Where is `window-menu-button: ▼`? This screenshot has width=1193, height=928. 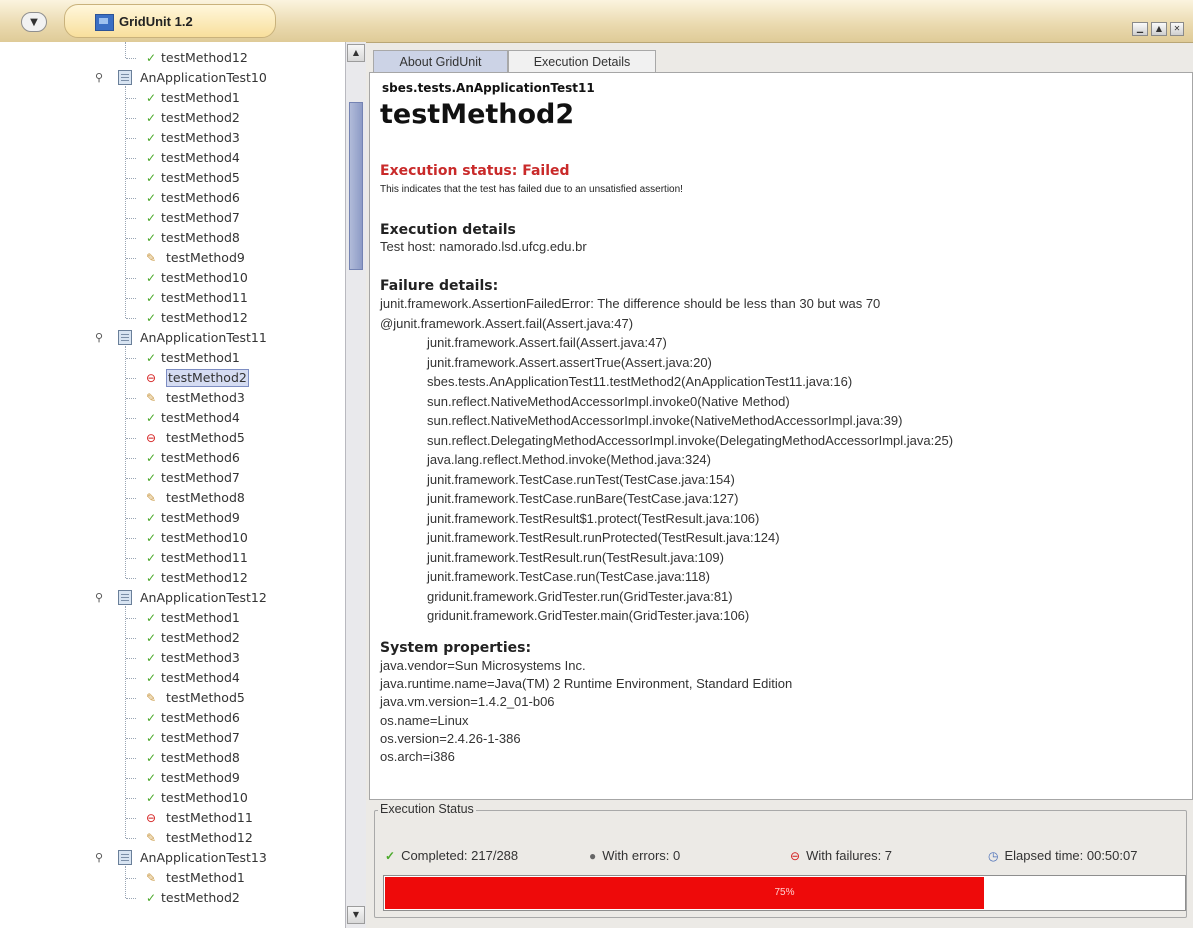
window-menu-button: ▼ is located at coordinates (34, 22).